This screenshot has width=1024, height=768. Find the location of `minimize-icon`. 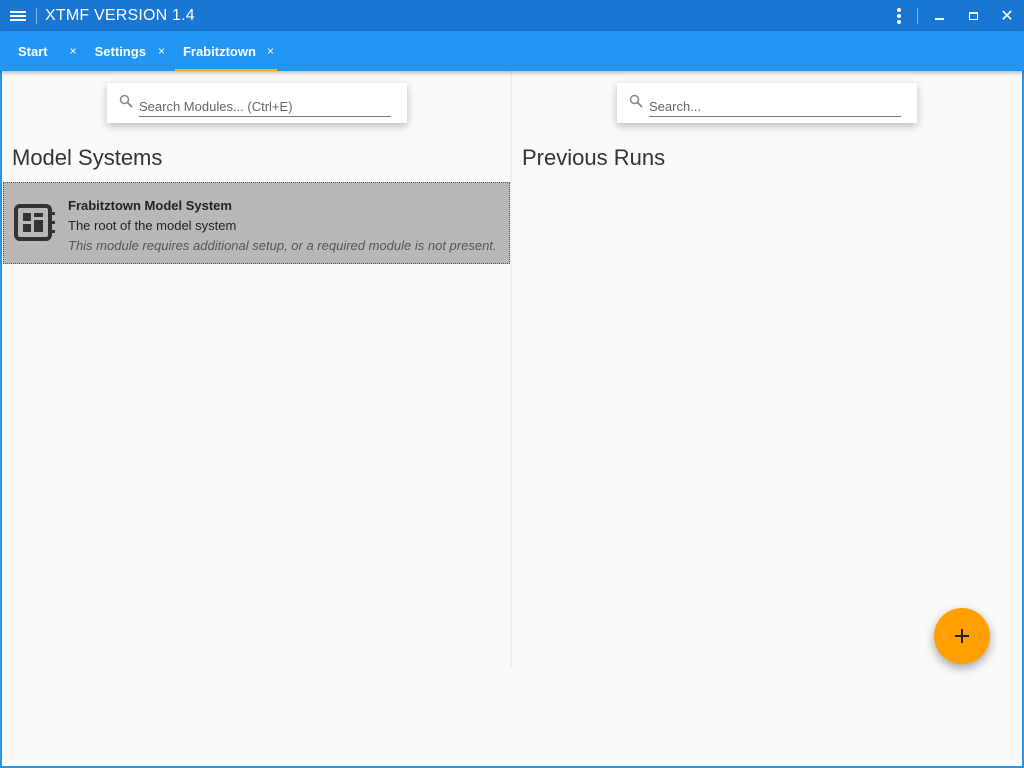

minimize-icon is located at coordinates (939, 18).